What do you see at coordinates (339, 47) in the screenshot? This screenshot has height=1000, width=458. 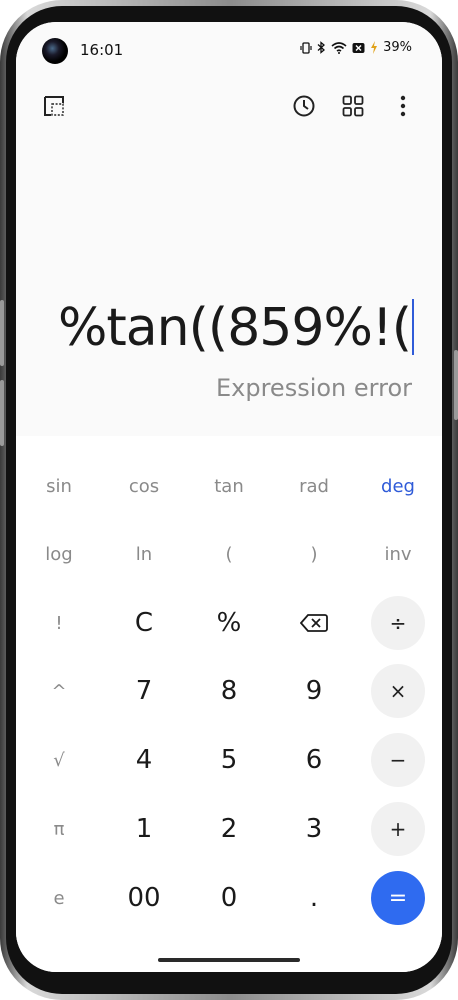 I see `wifi-icon` at bounding box center [339, 47].